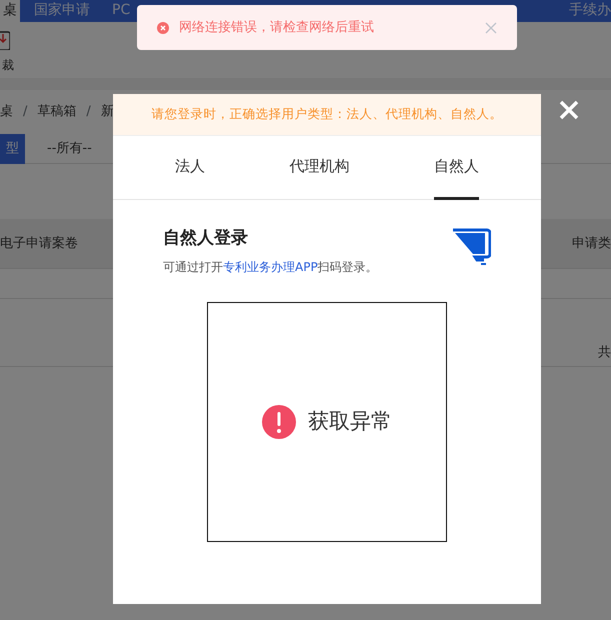  What do you see at coordinates (604, 353) in the screenshot?
I see `pager-text: 共` at bounding box center [604, 353].